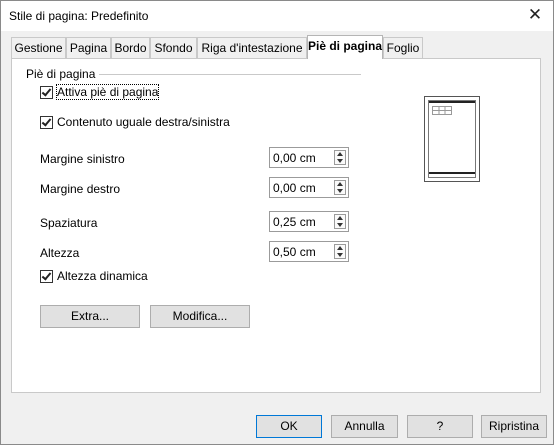  Describe the element at coordinates (345, 47) in the screenshot. I see `tab-pie-di-pagina: Piè di pagina` at that location.